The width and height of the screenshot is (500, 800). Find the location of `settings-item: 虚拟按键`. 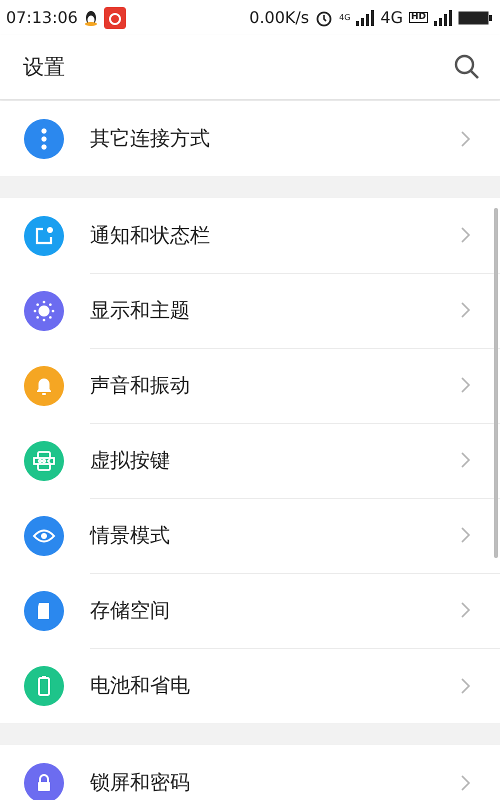

settings-item: 虚拟按键 is located at coordinates (130, 460).